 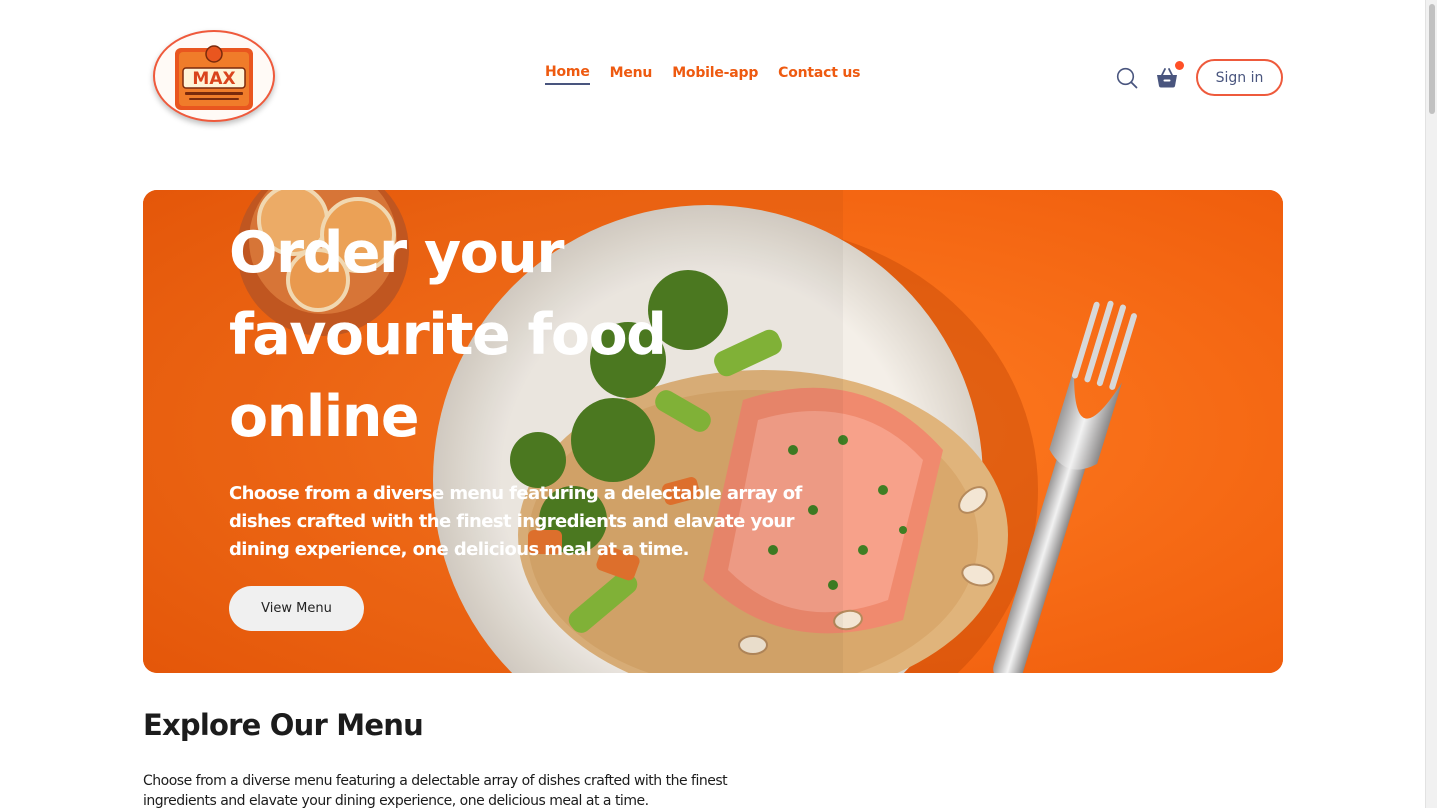 I want to click on nav-link-menu: Menu, so click(x=631, y=74).